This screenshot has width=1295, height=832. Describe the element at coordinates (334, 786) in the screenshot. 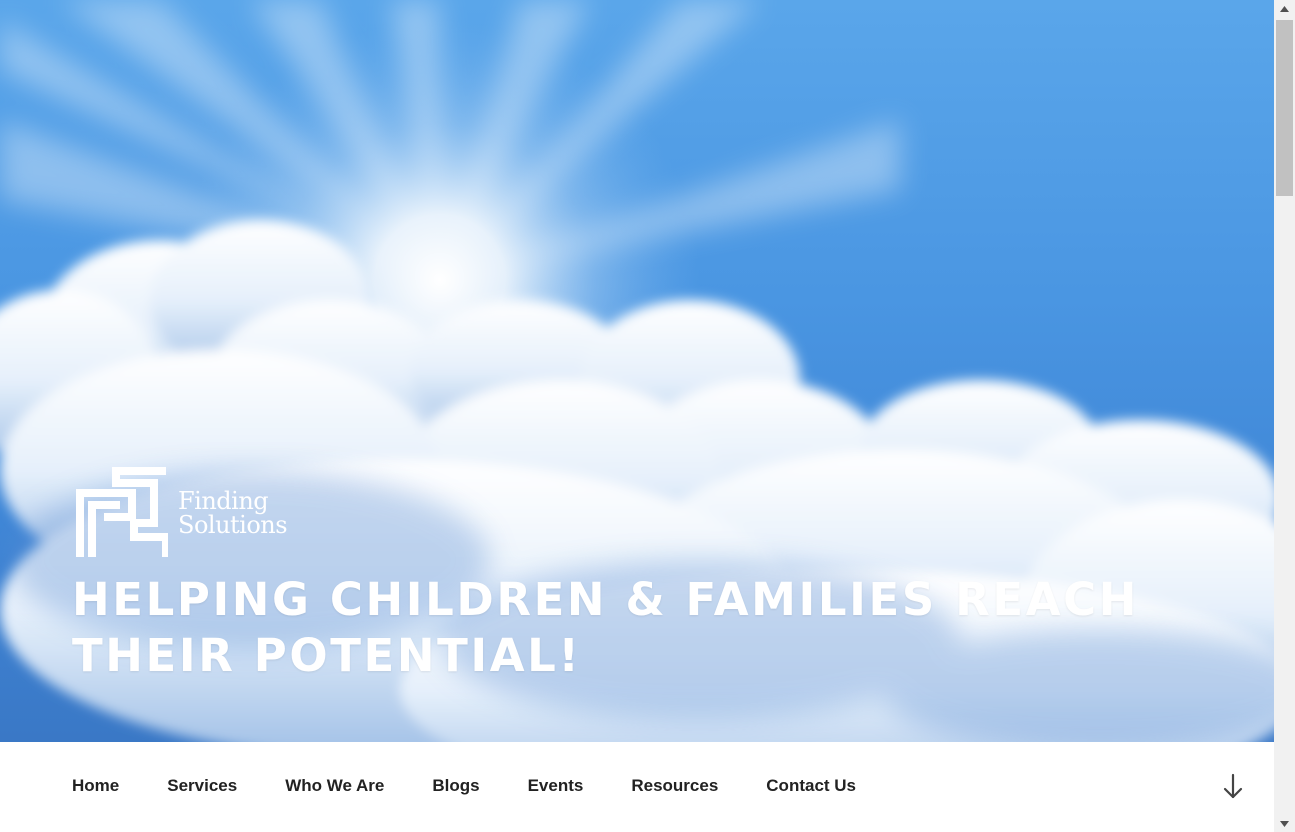

I see `nav-item-who-we-are: Who We Are` at that location.